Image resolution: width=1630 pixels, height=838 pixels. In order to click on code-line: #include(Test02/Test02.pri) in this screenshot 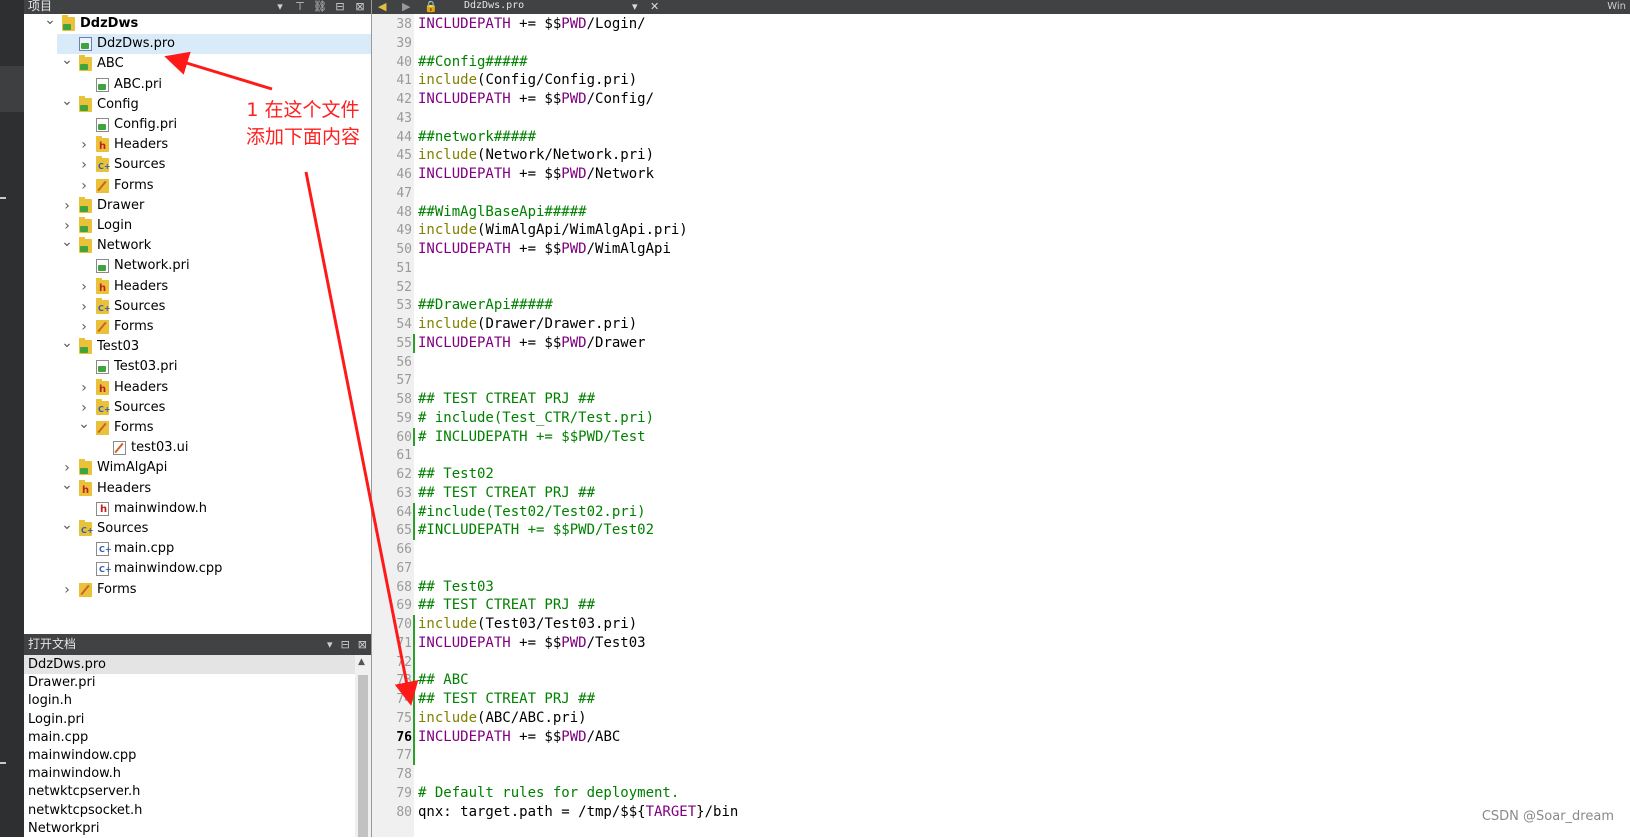, I will do `click(532, 512)`.